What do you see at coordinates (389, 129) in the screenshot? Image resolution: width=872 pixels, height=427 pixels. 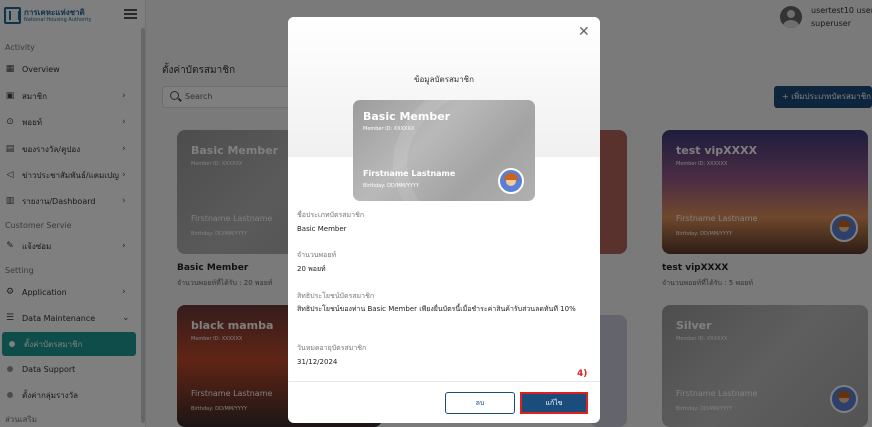 I see `card-member-id: Member ID: XXXXXX` at bounding box center [389, 129].